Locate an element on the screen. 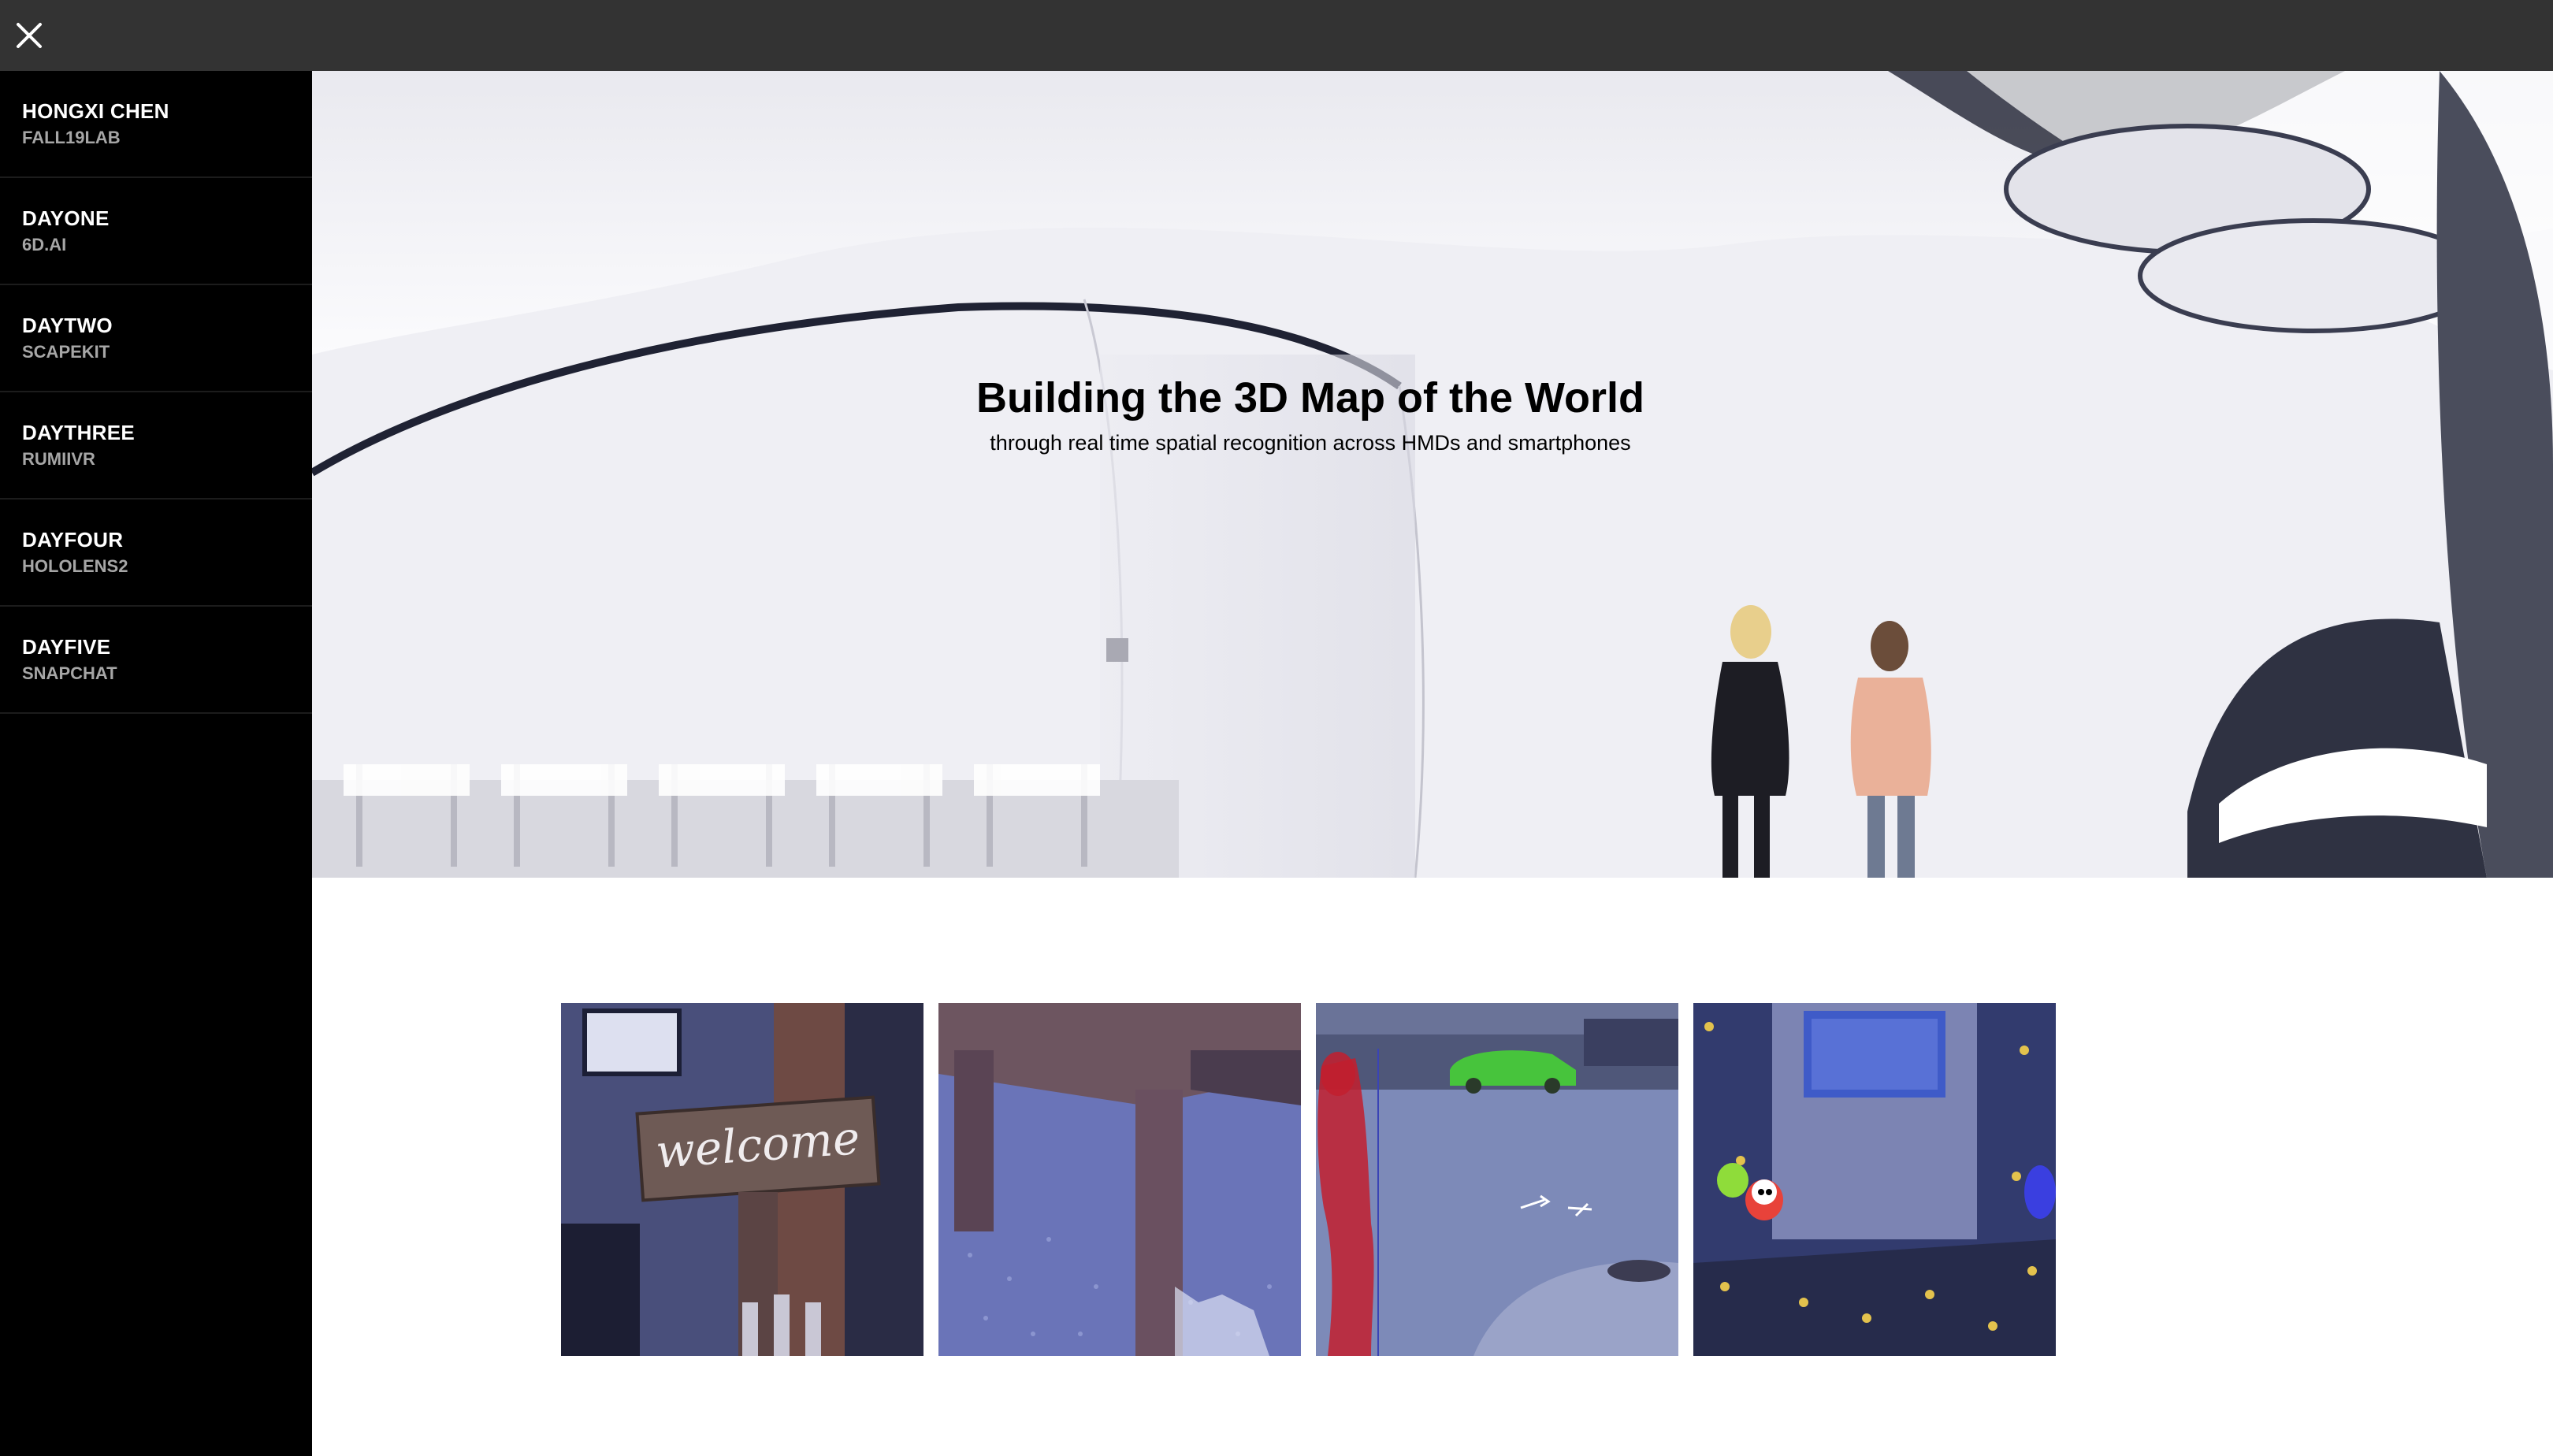 The height and width of the screenshot is (1456, 2553). gallery-image-table-mesh is located at coordinates (1119, 1179).